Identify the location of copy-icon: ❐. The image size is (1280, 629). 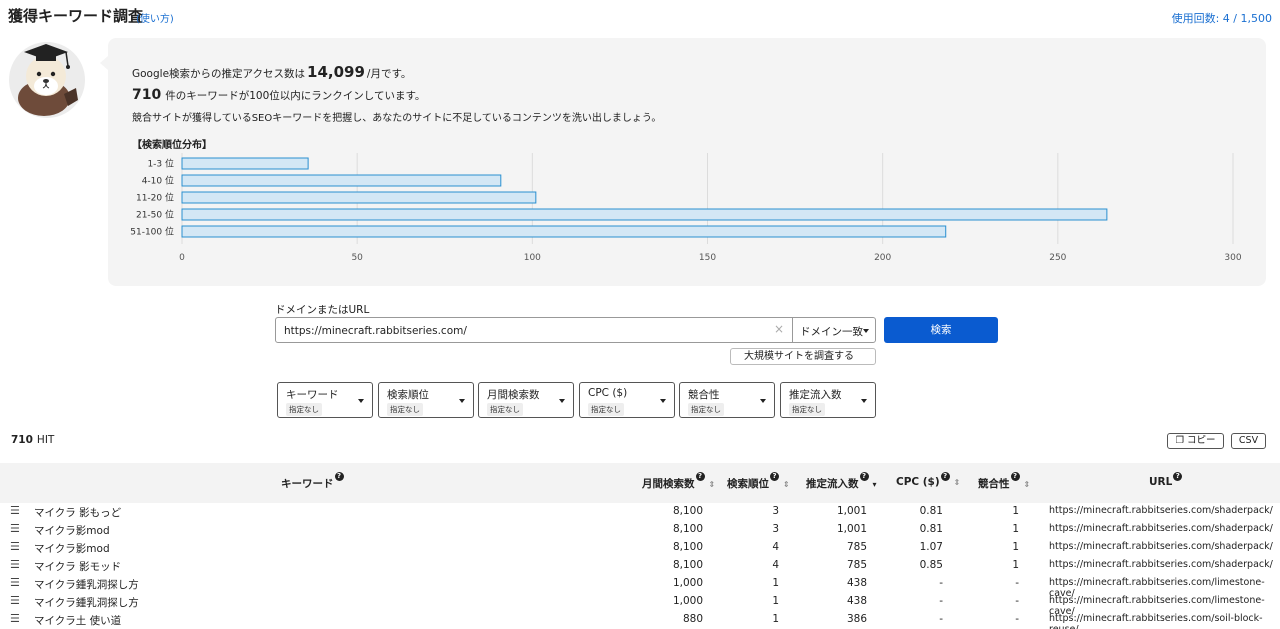
(1179, 440).